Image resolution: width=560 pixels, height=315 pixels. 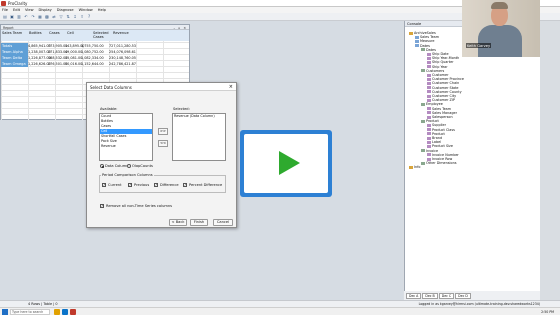 I want to click on drill-icon: ↧, so click(x=75, y=17).